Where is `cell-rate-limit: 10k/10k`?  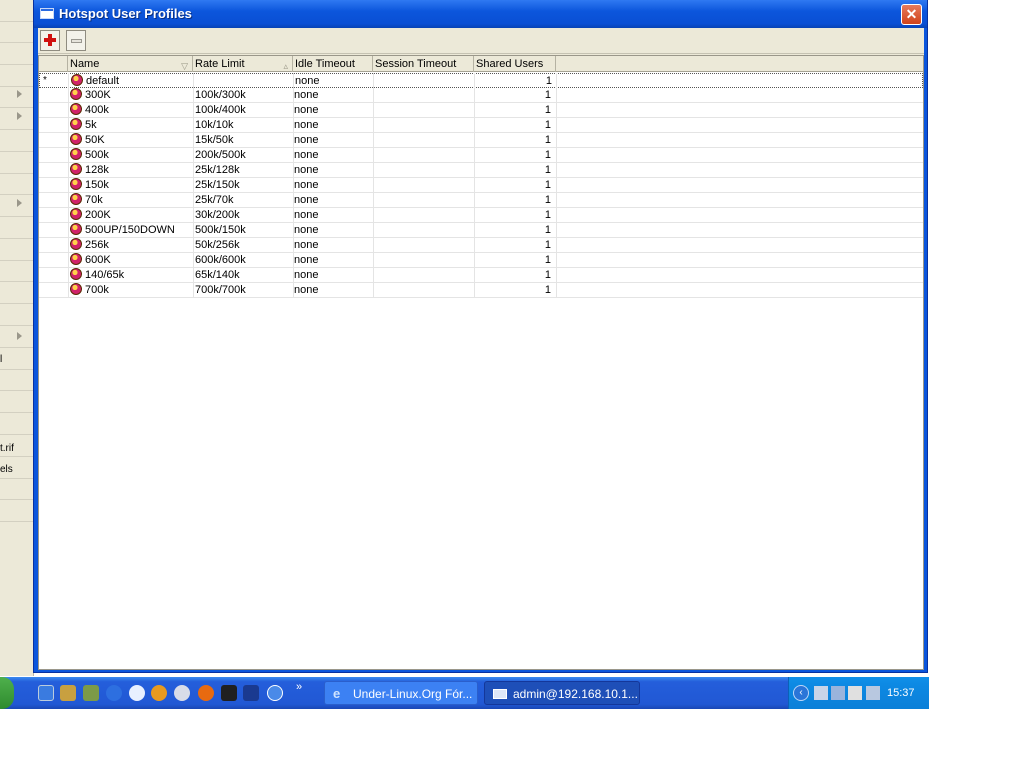
cell-rate-limit: 10k/10k is located at coordinates (214, 125).